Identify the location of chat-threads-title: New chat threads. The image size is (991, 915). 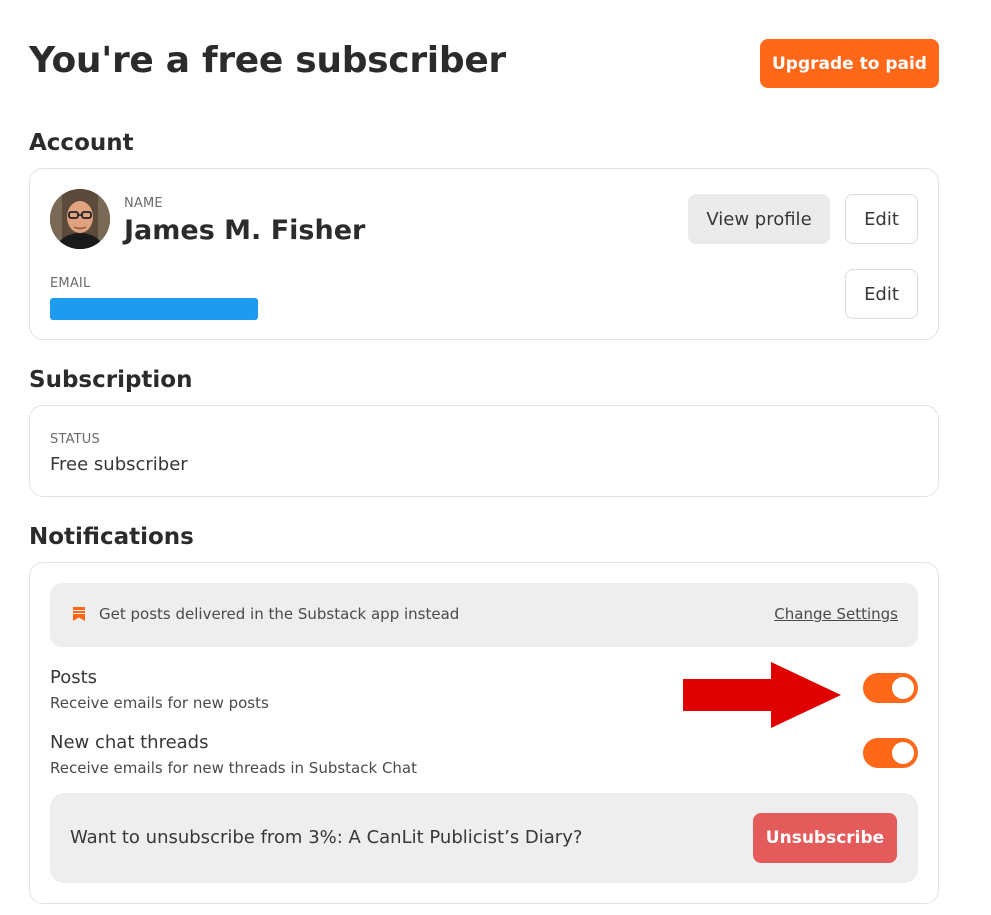
(129, 742).